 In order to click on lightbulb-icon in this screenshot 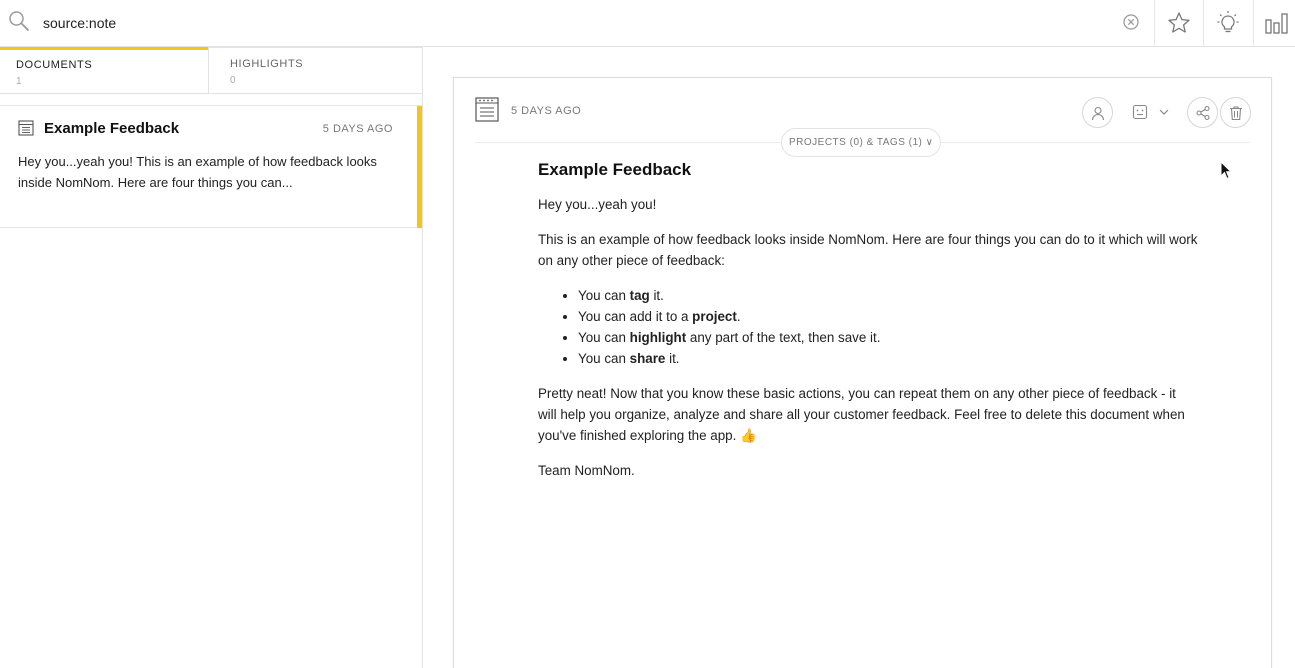, I will do `click(1228, 23)`.